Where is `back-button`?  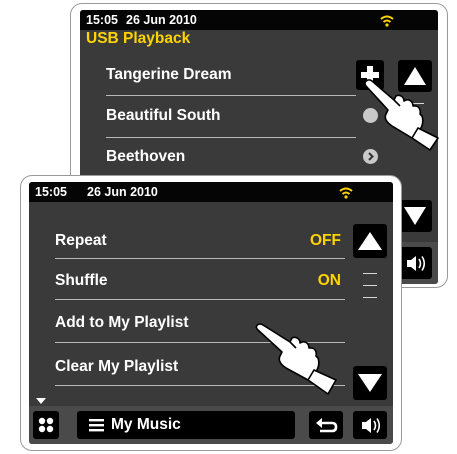
back-button is located at coordinates (326, 425).